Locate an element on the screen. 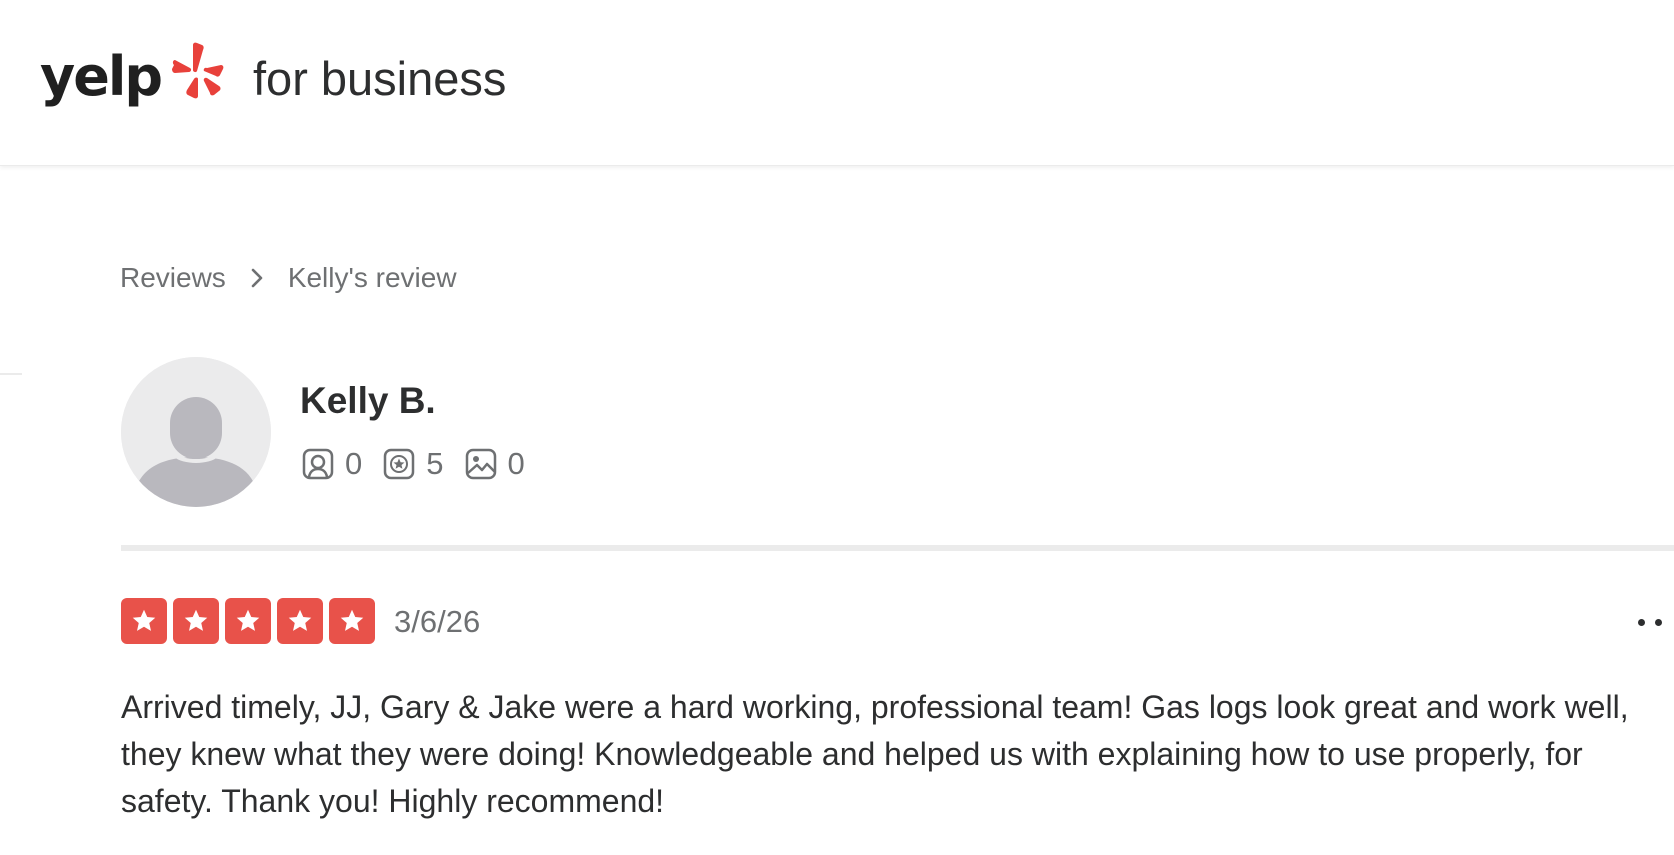 The image size is (1674, 855). photo-icon is located at coordinates (480, 464).